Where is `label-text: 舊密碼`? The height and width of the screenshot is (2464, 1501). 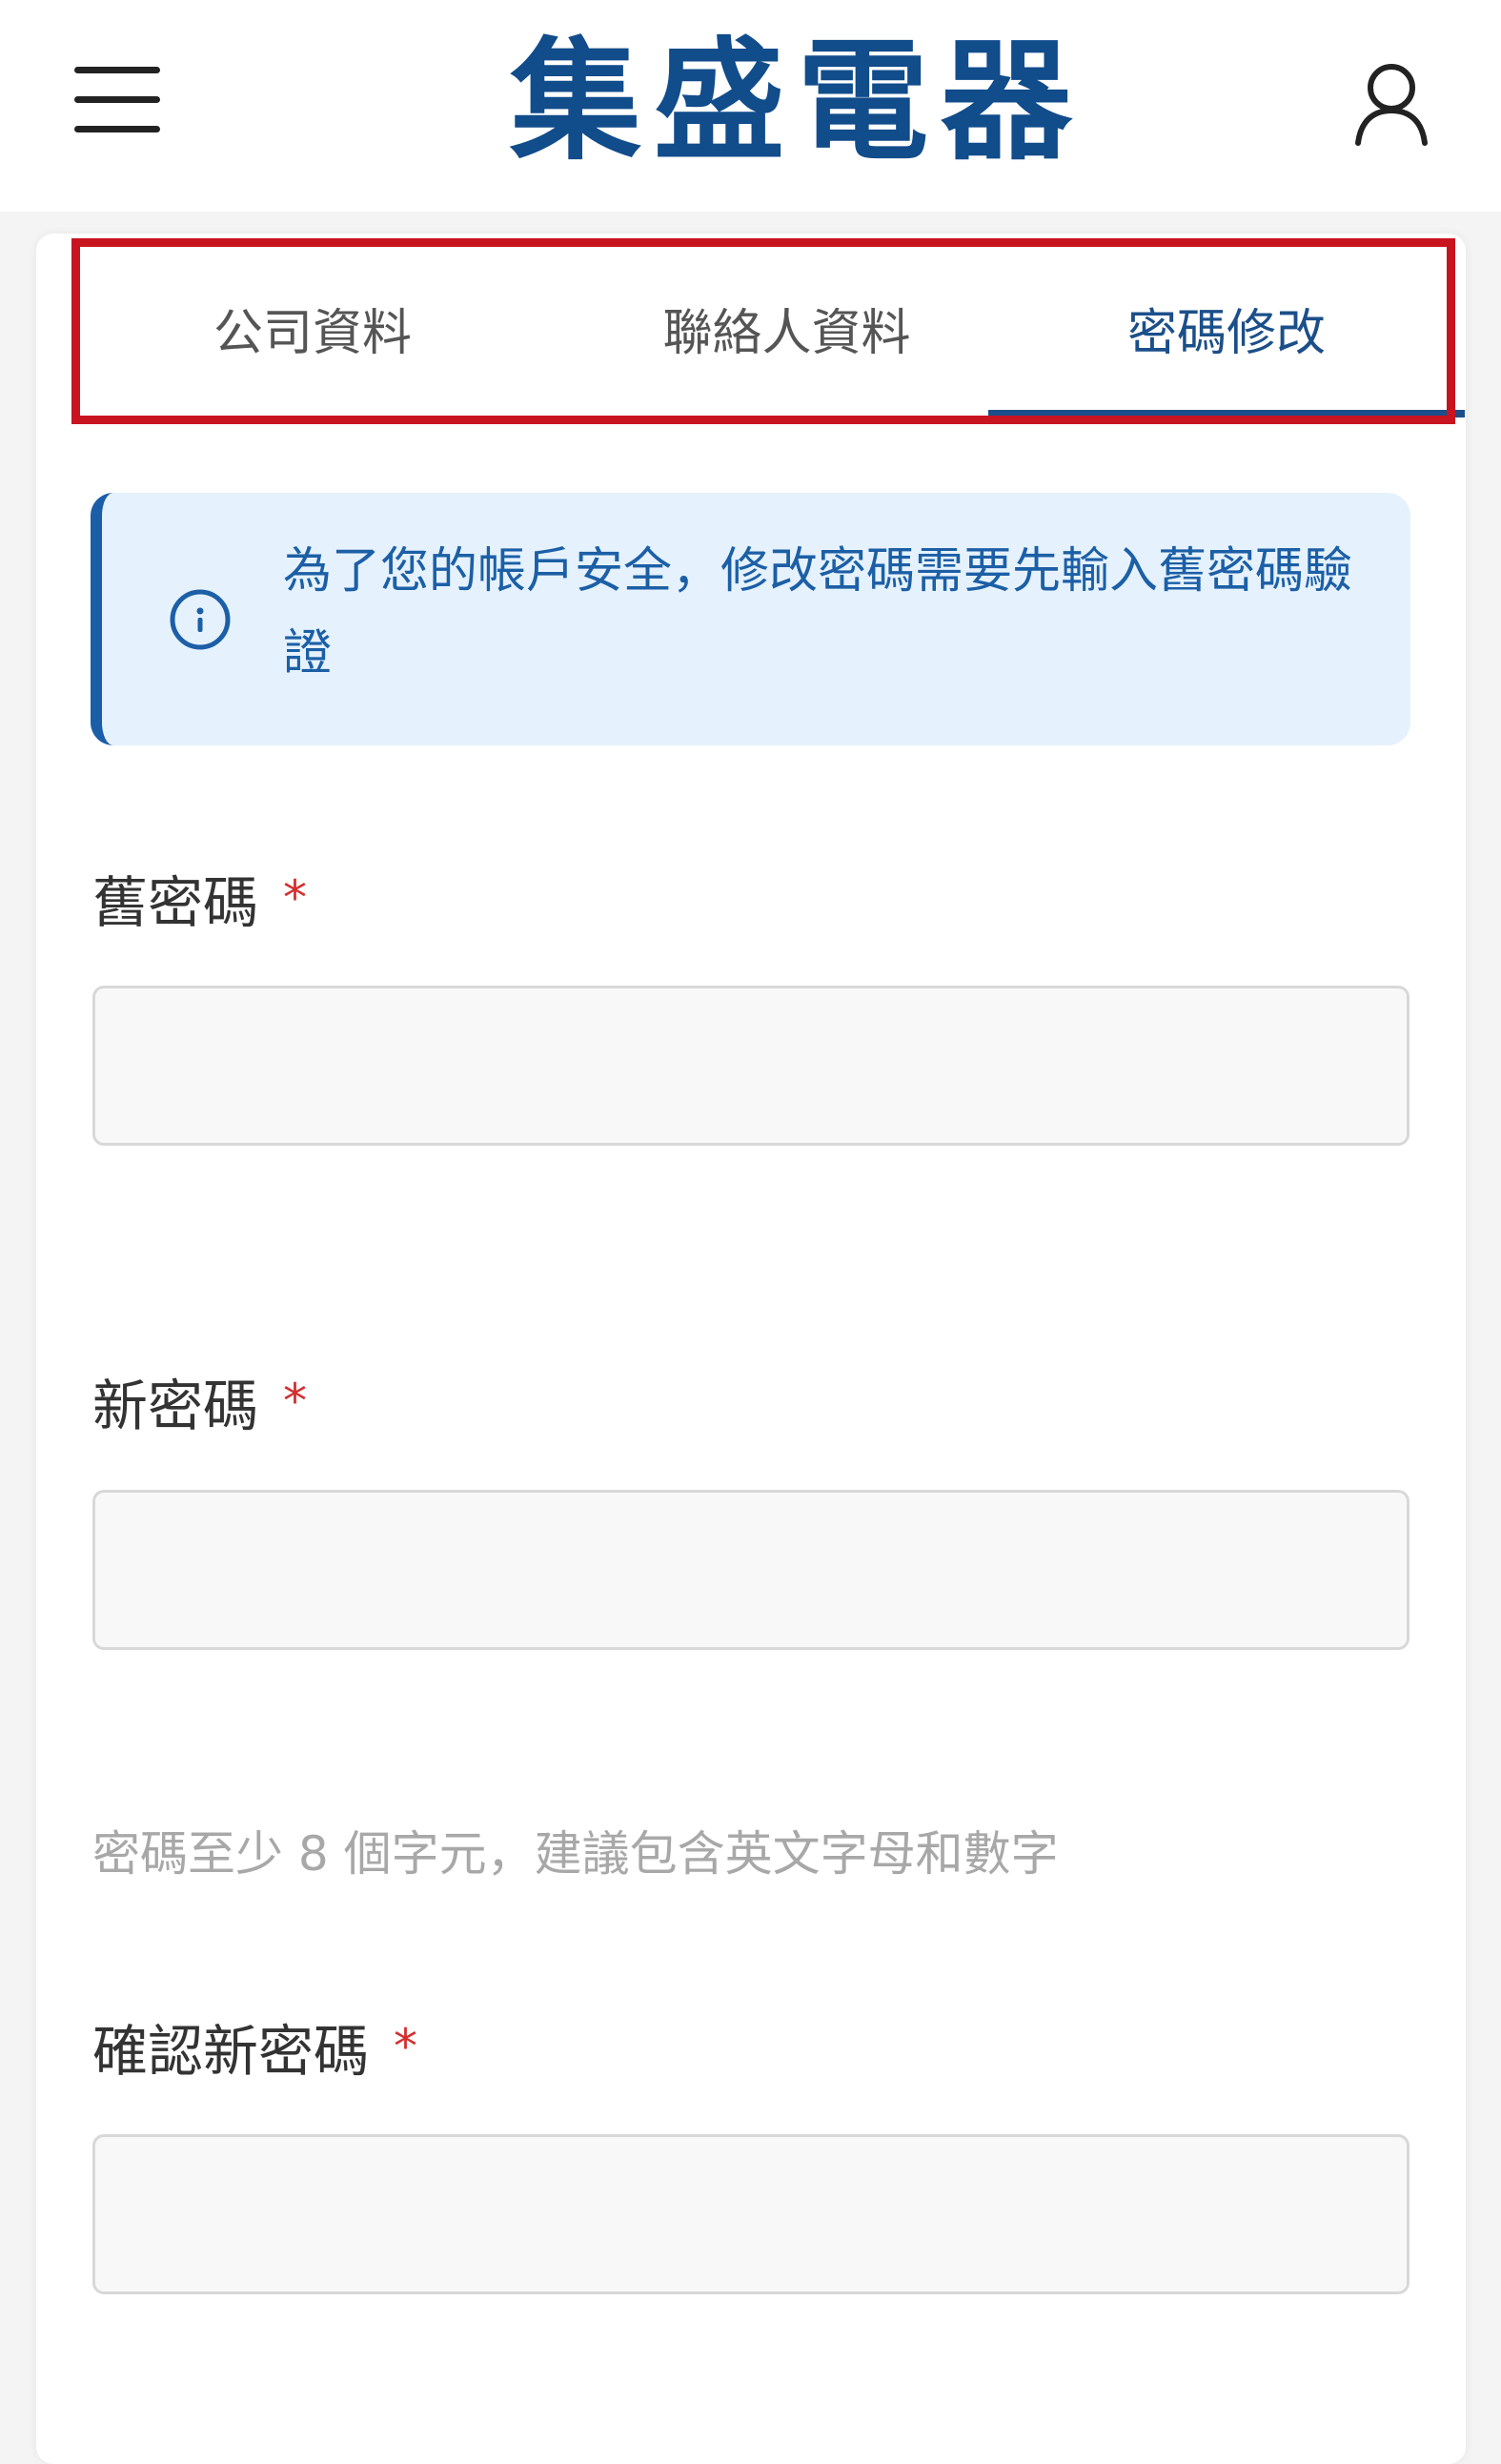 label-text: 舊密碼 is located at coordinates (175, 902).